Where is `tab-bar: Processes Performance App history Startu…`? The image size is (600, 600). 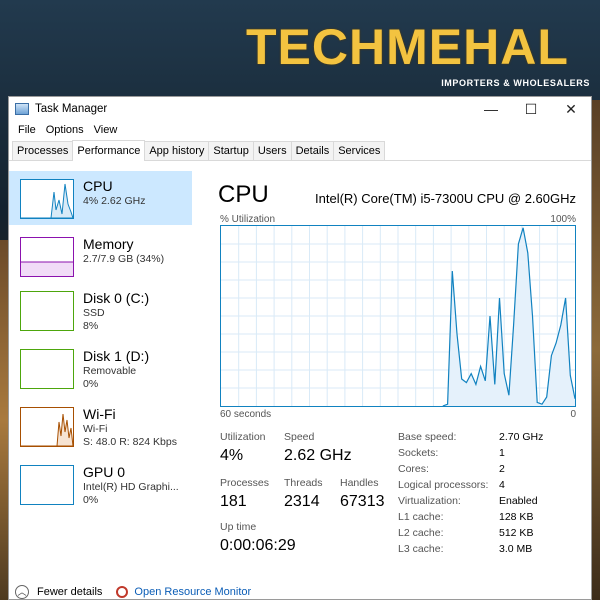 tab-bar: Processes Performance App history Startu… is located at coordinates (300, 150).